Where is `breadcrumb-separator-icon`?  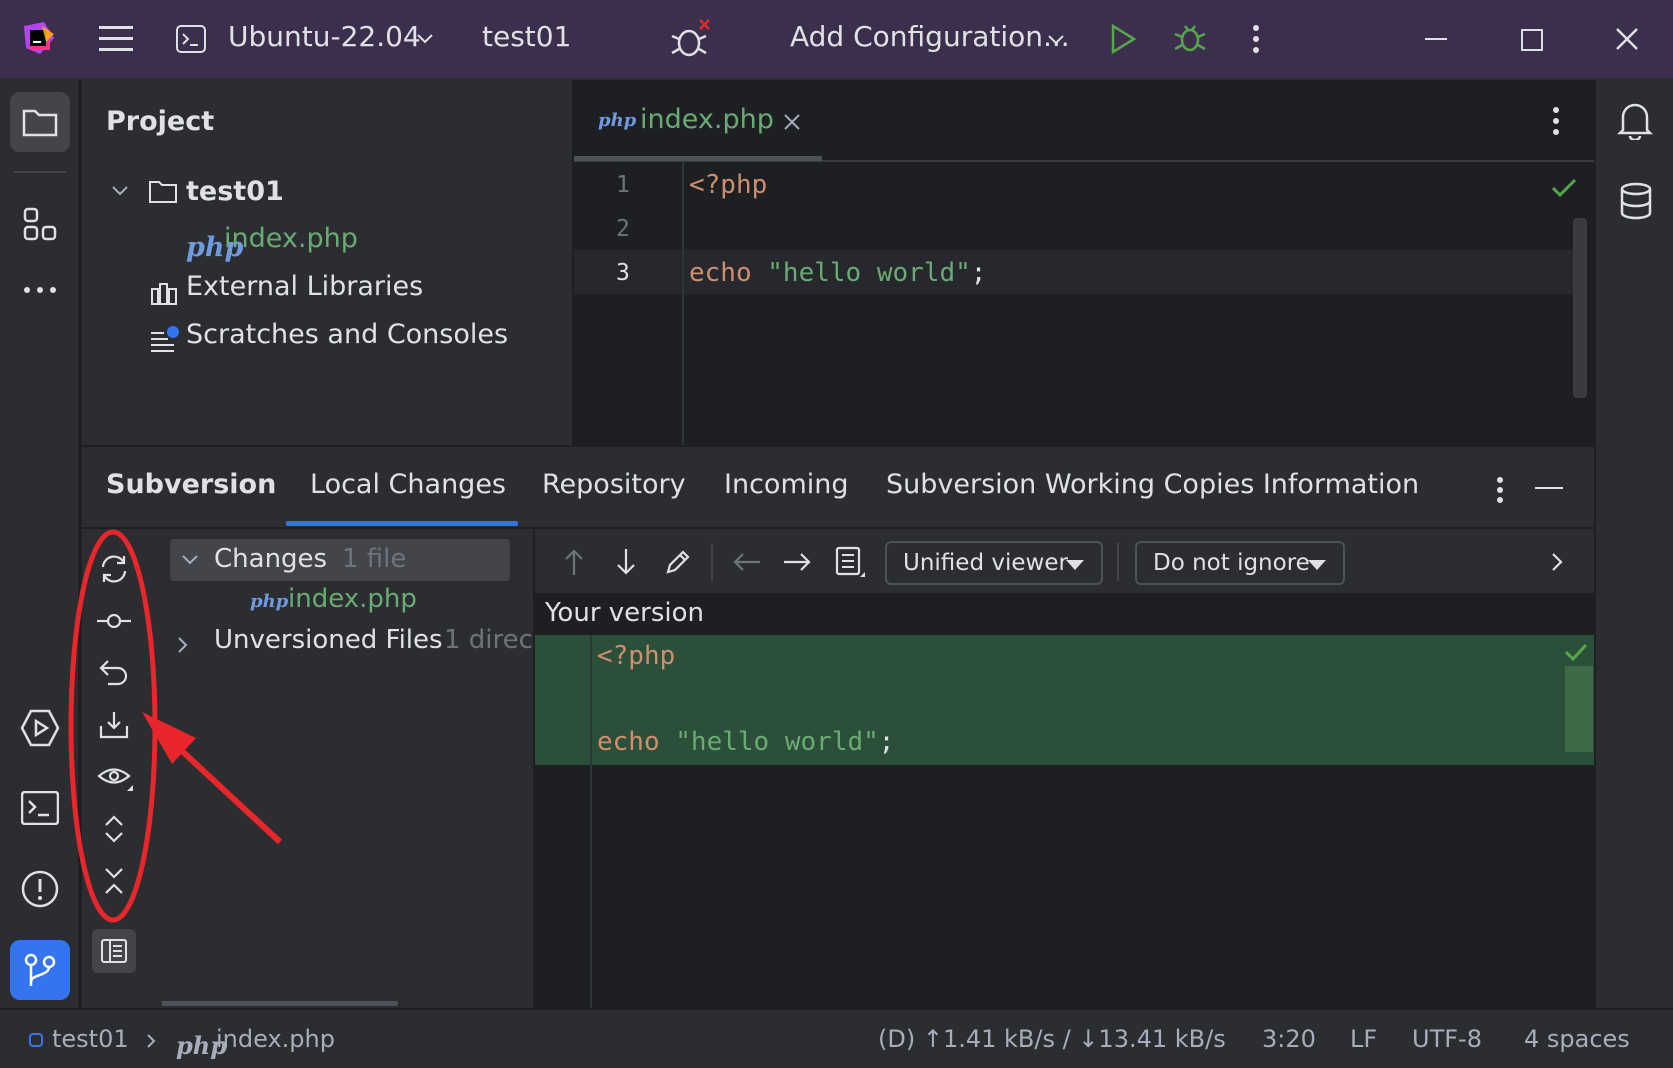
breadcrumb-separator-icon is located at coordinates (151, 1041).